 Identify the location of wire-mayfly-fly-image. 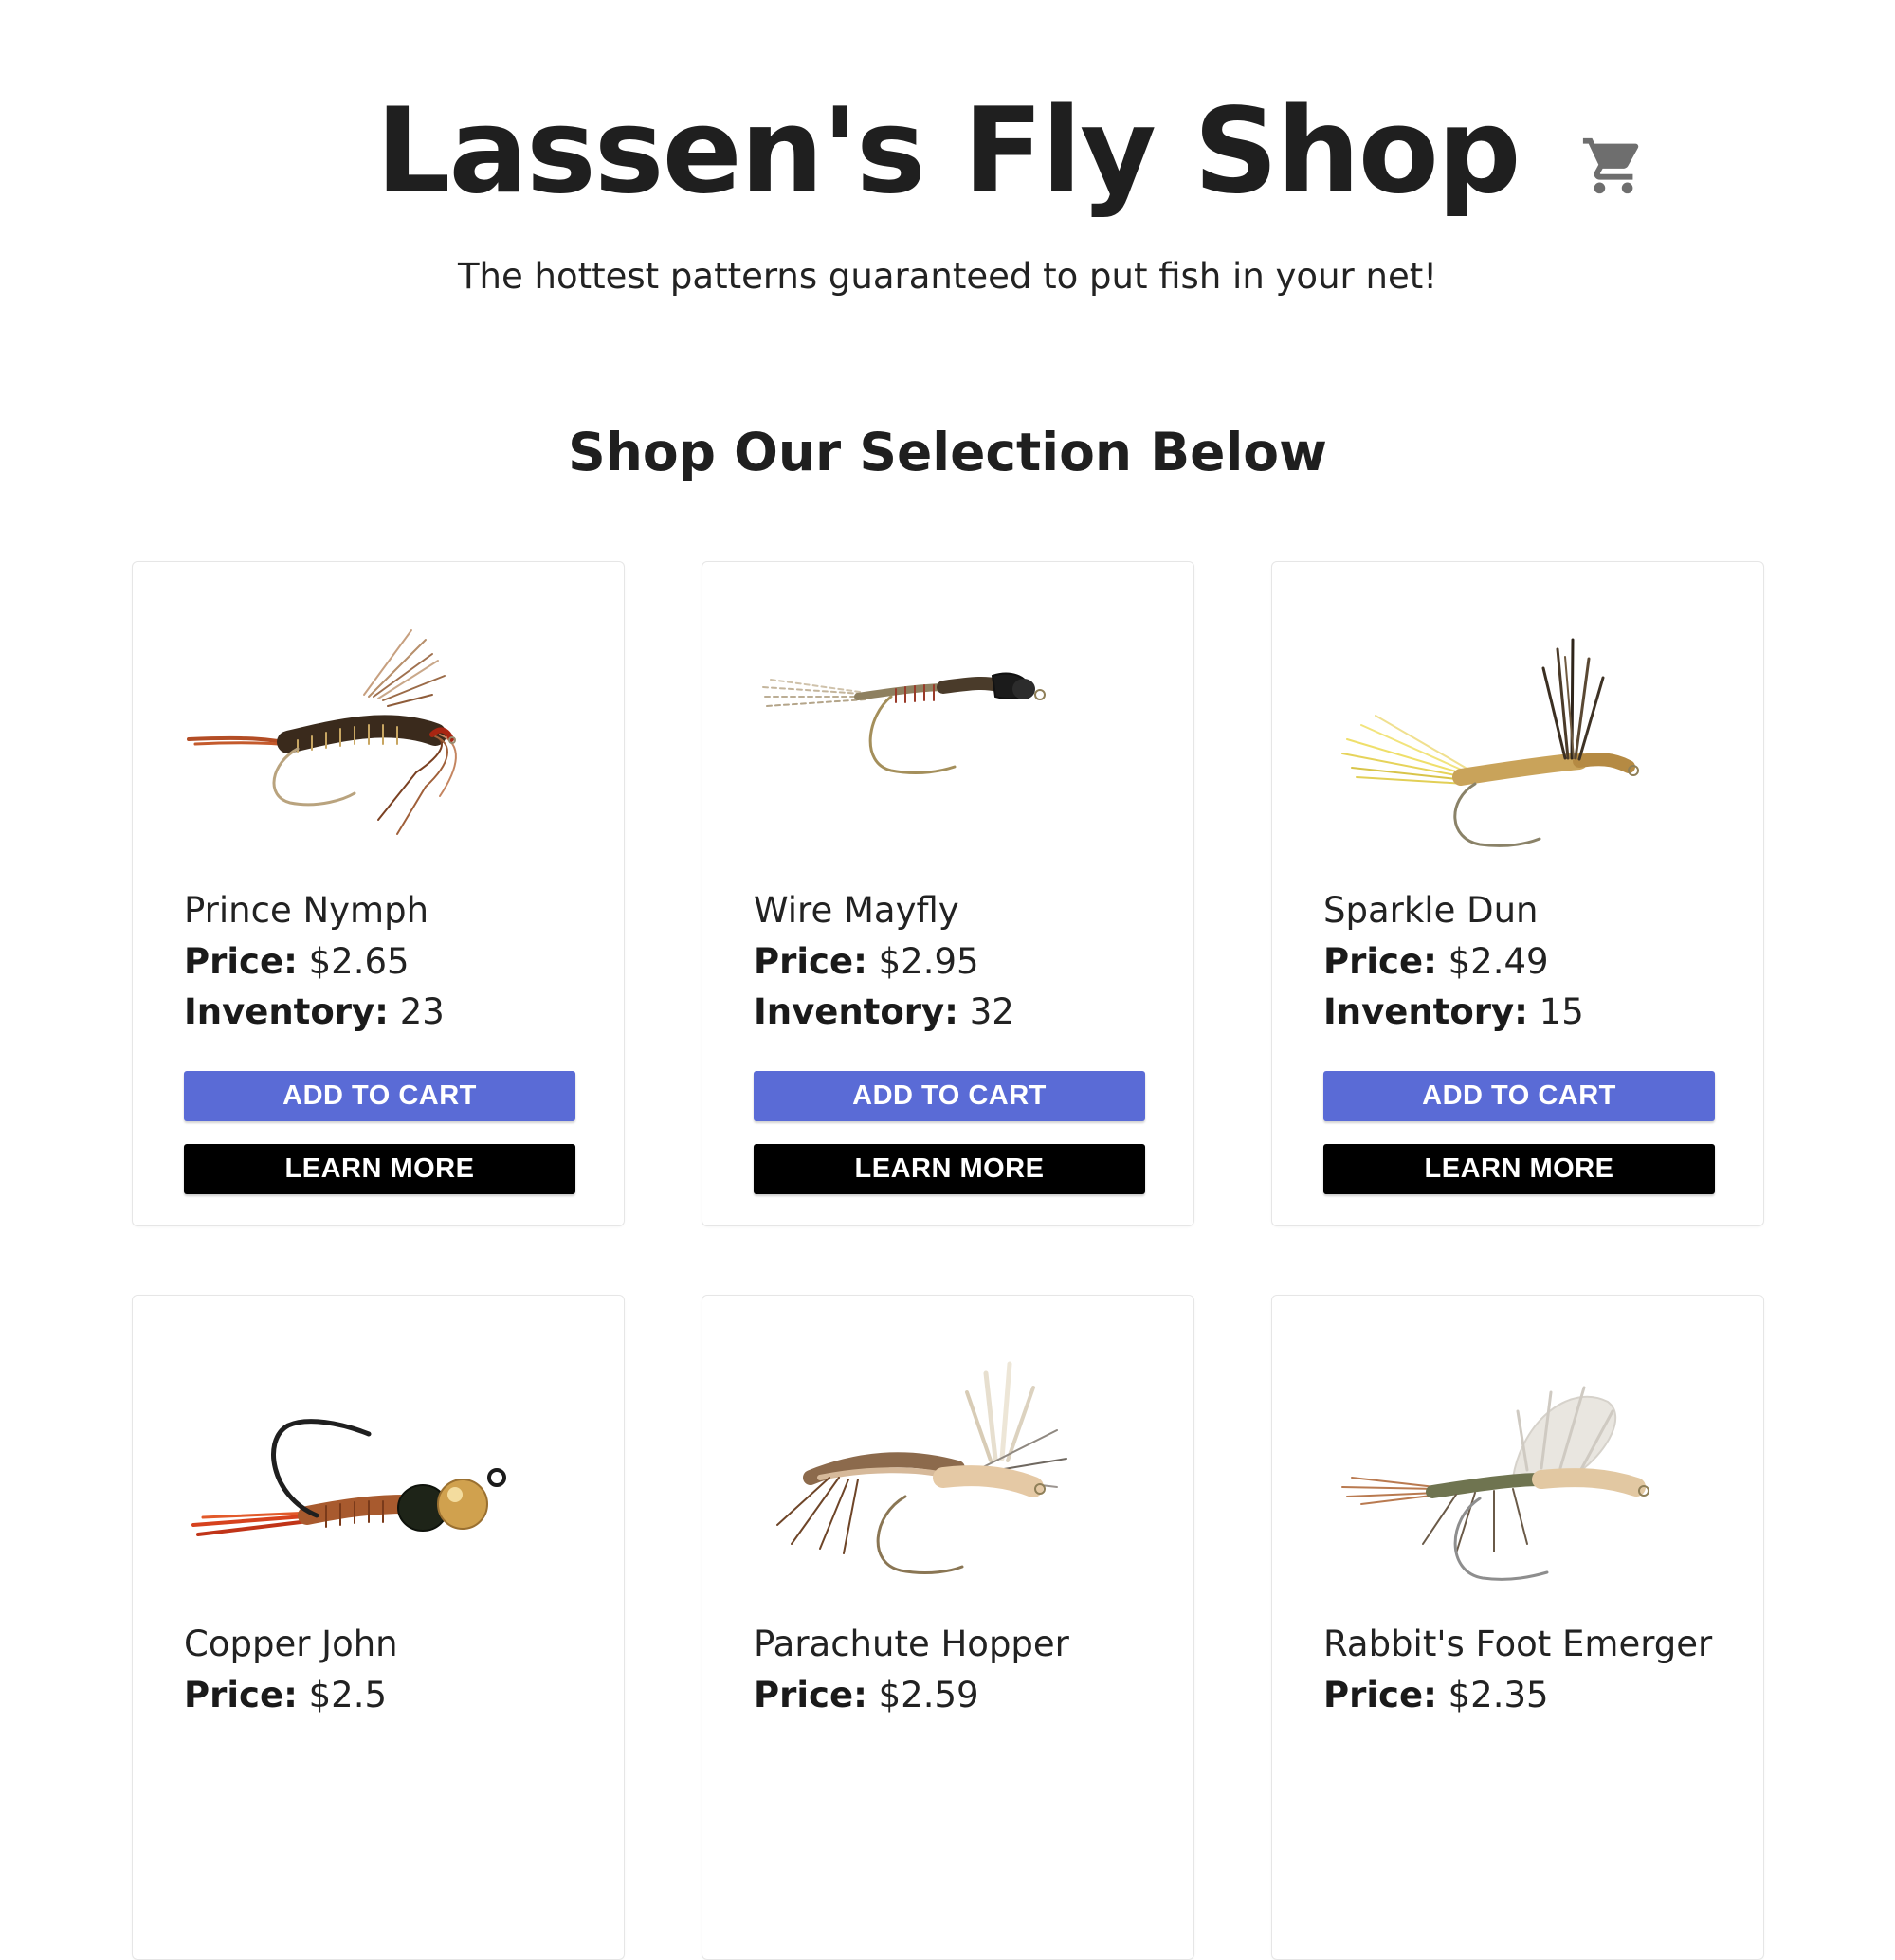
(949, 739).